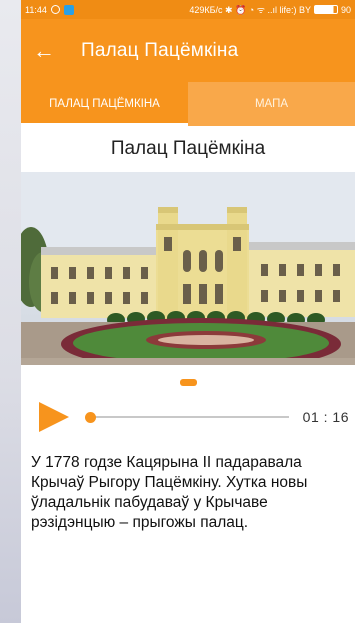  What do you see at coordinates (250, 10) in the screenshot?
I see `network-info: 429КБ/с ✱ ⏰ ◔ ᯤ ..ıl life:) BY` at bounding box center [250, 10].